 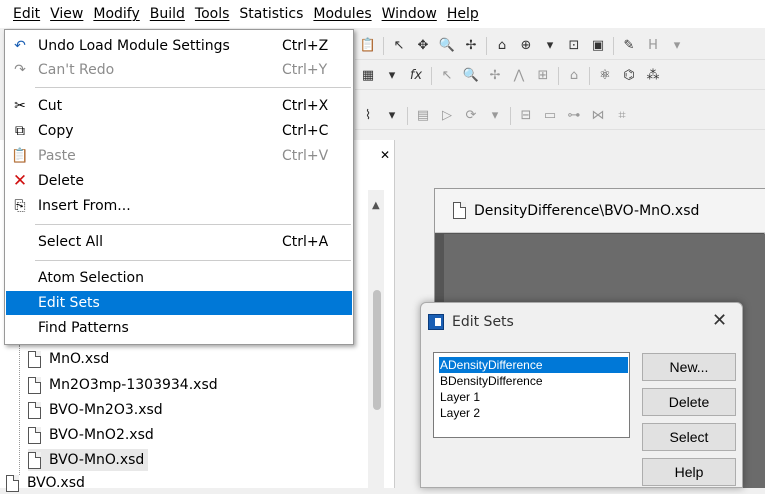 What do you see at coordinates (600, 211) in the screenshot?
I see `document-title-bar: DensityDifference\BVO-MnO.xsd` at bounding box center [600, 211].